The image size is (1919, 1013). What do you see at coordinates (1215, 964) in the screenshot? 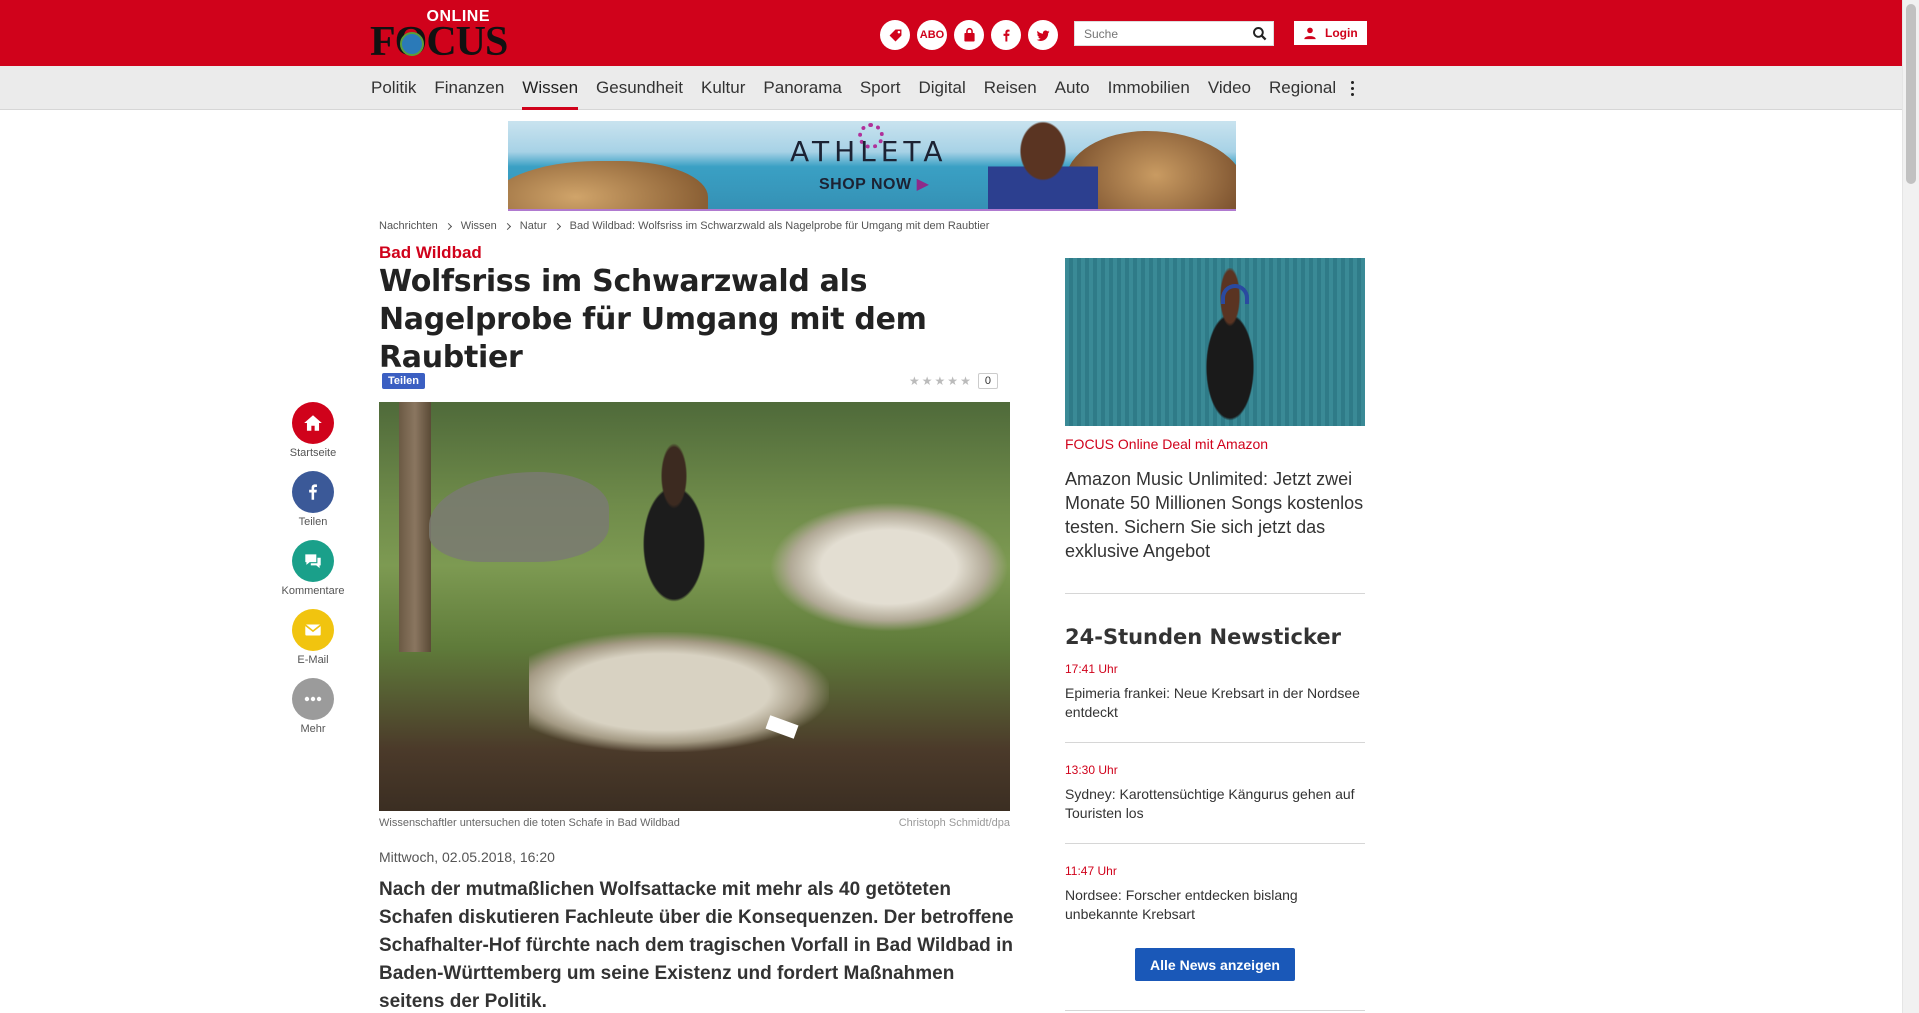
I see `all-news-button: Alle News anzeigen` at bounding box center [1215, 964].